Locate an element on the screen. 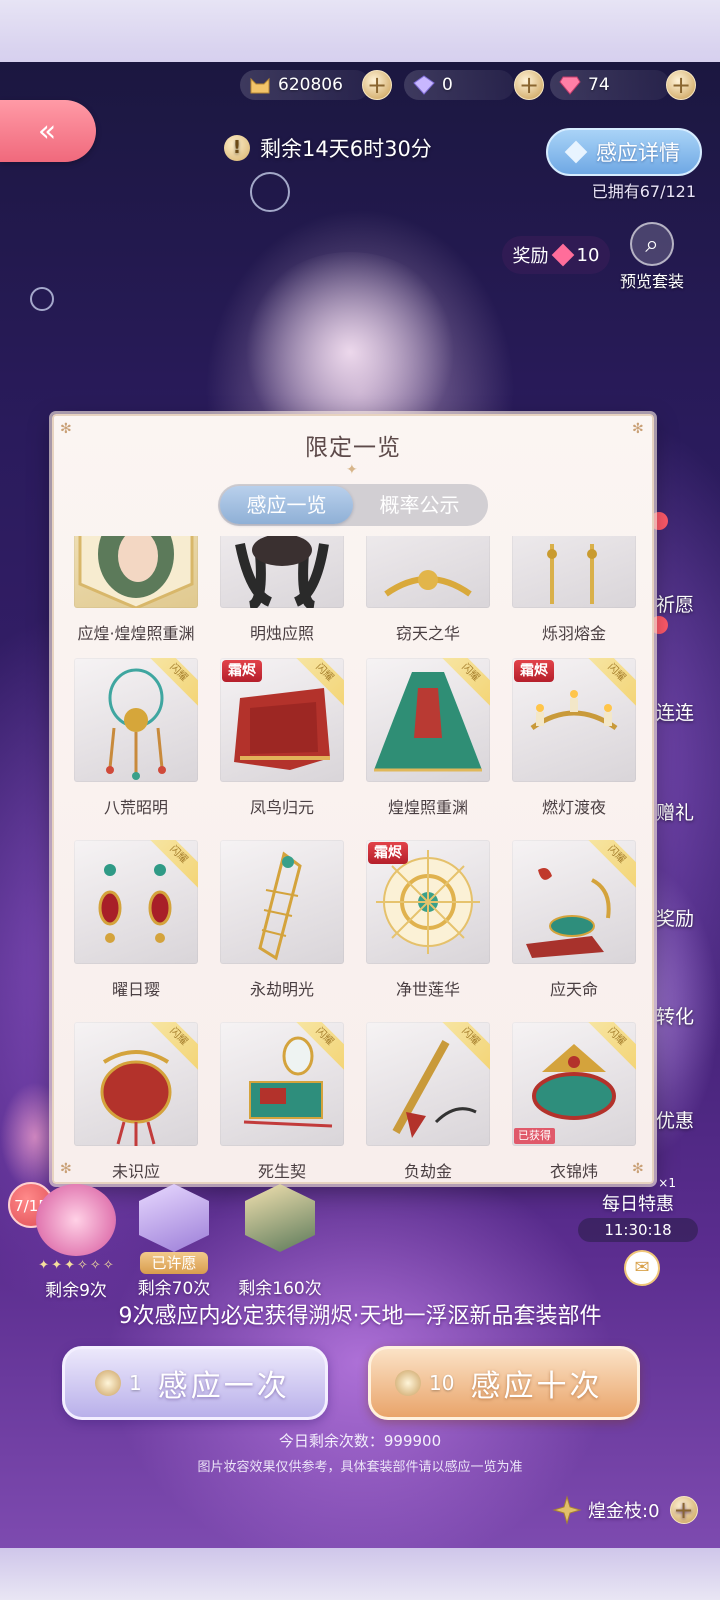 This screenshot has height=1600, width=720. gem-icon is located at coordinates (562, 255).